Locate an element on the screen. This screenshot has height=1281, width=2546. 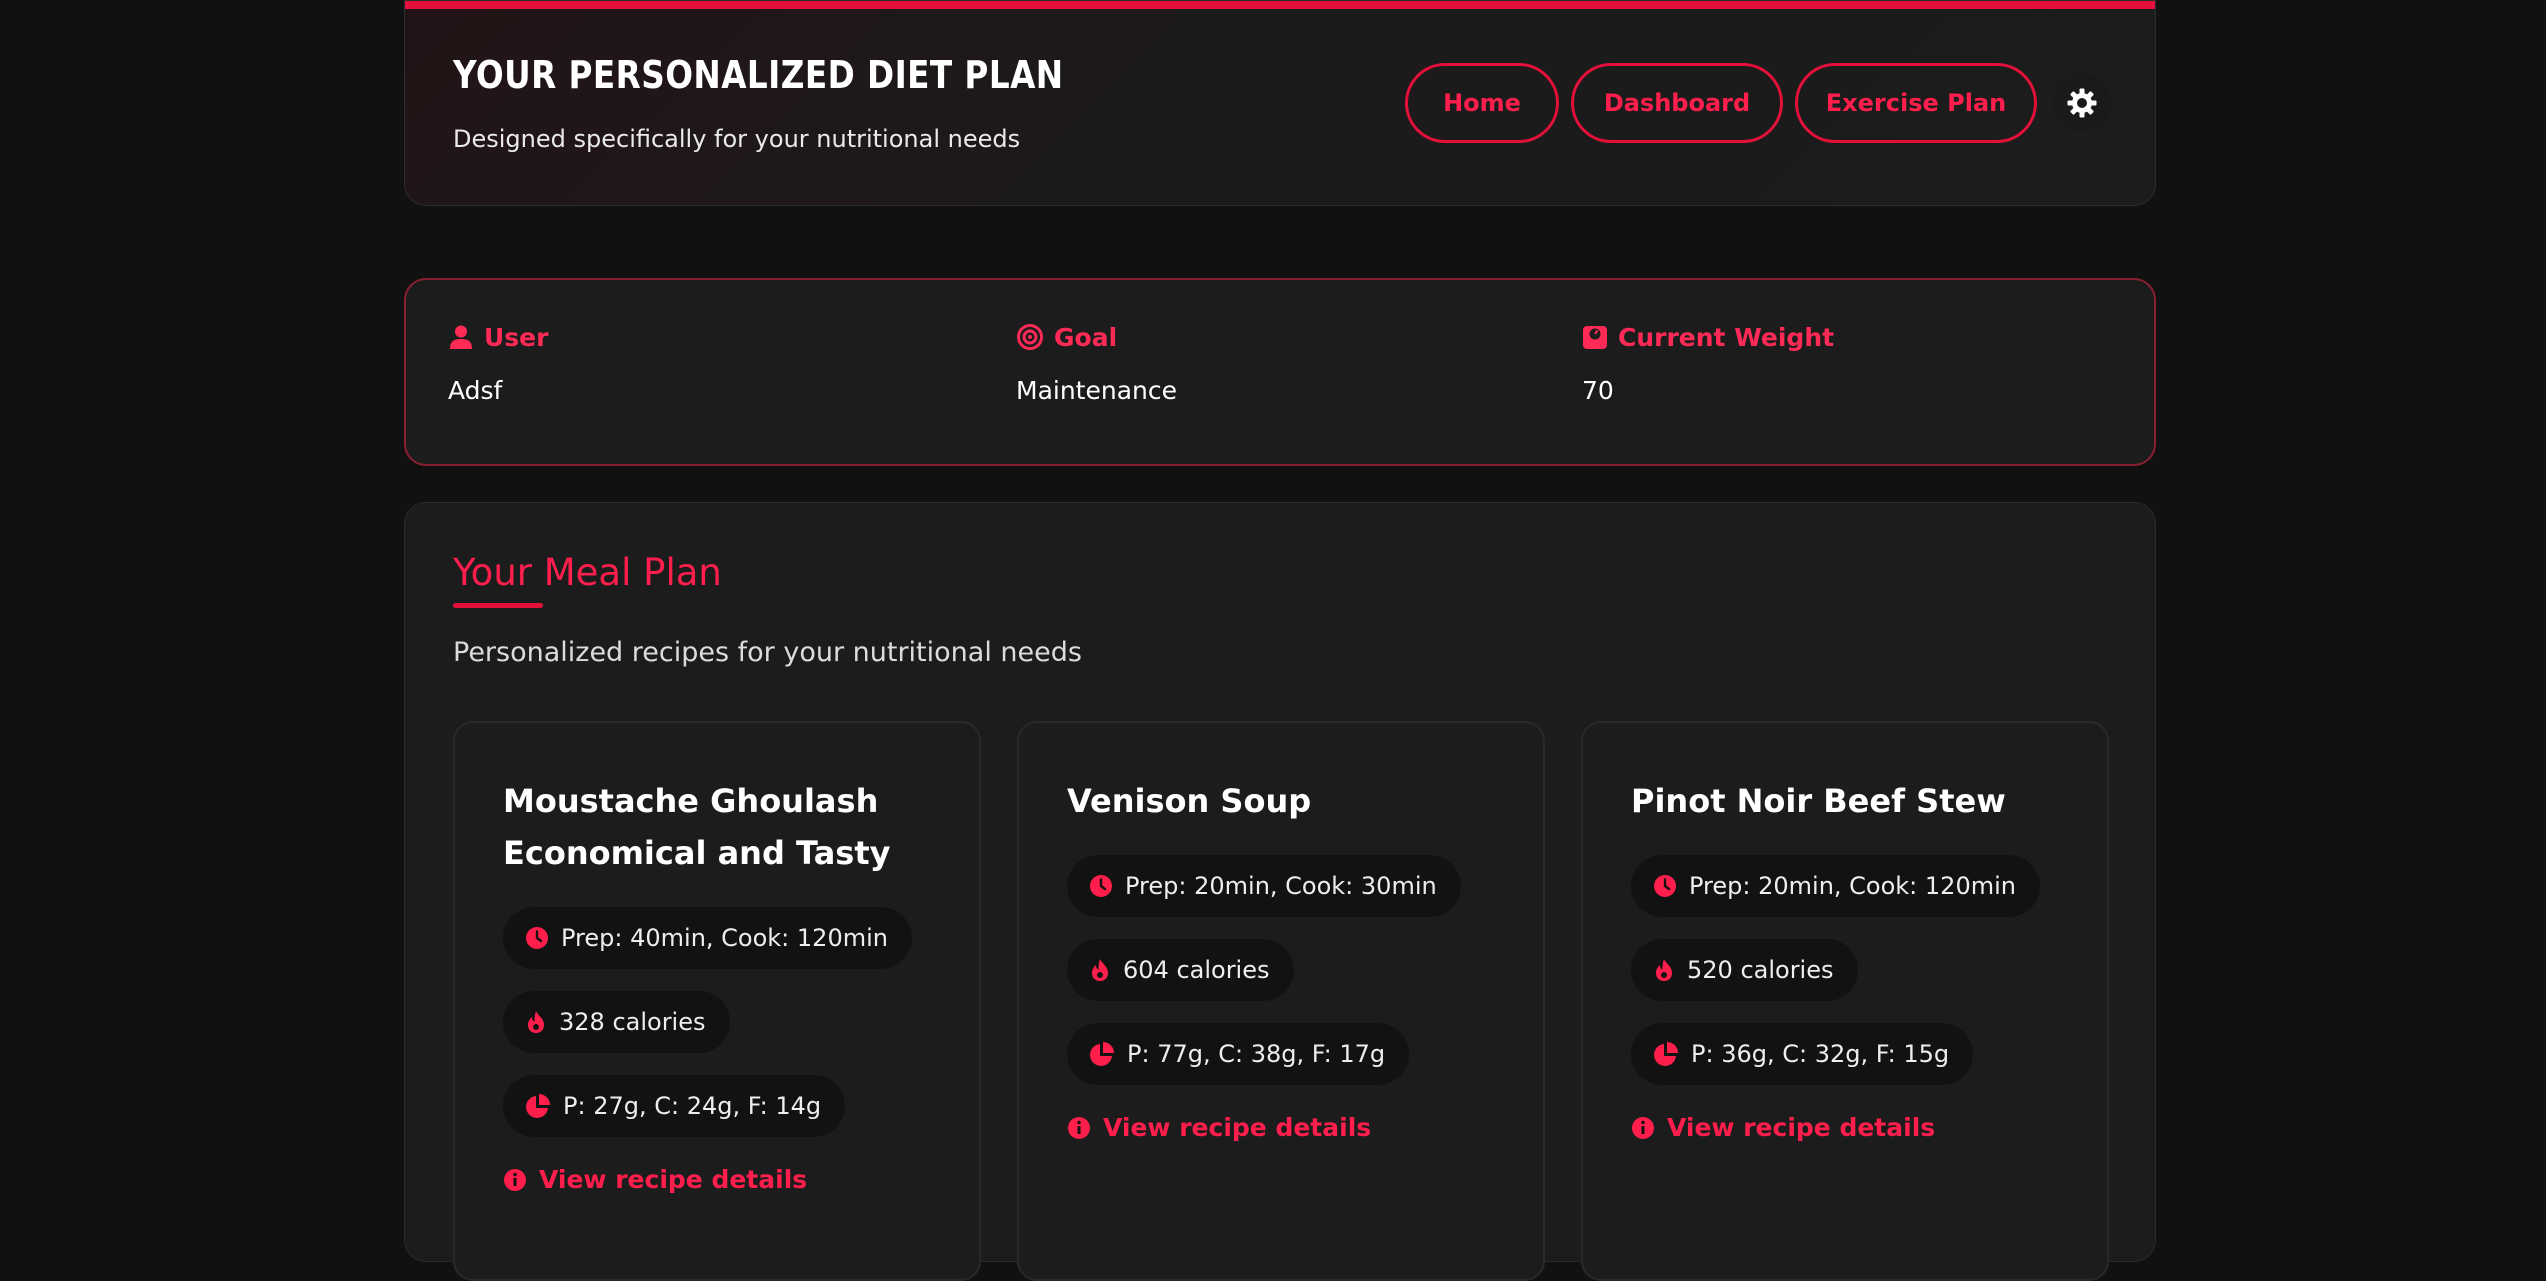
macros-pill: P: 27g, C: 24g, F: 14g is located at coordinates (674, 1106).